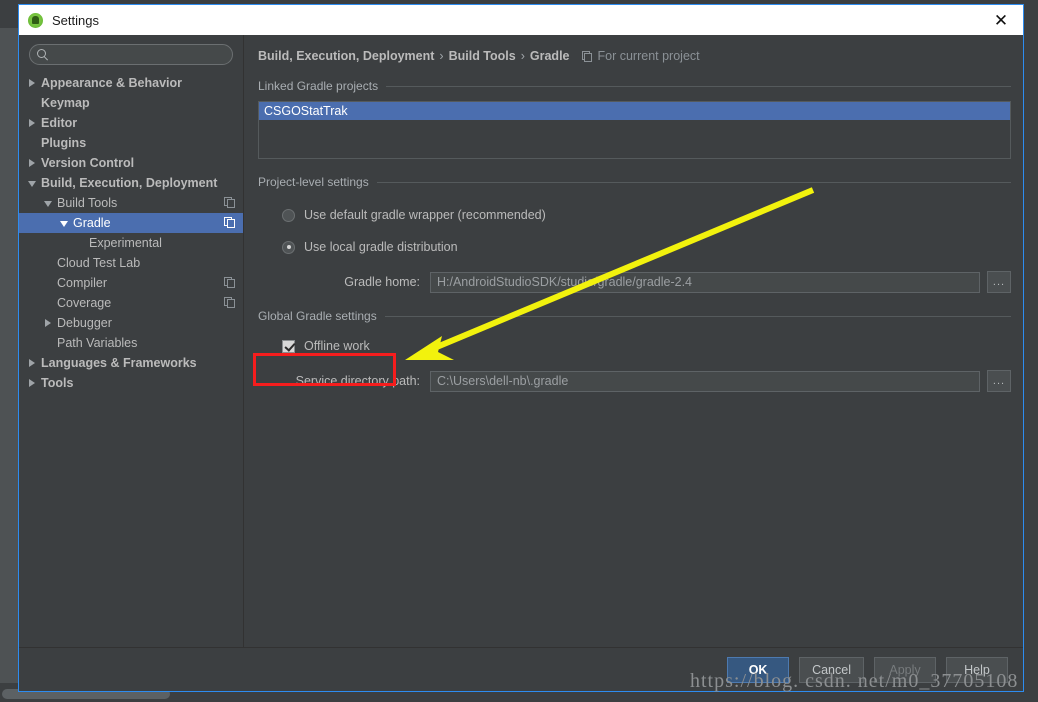 Image resolution: width=1038 pixels, height=702 pixels. Describe the element at coordinates (313, 182) in the screenshot. I see `section-label: Project-level settings` at that location.